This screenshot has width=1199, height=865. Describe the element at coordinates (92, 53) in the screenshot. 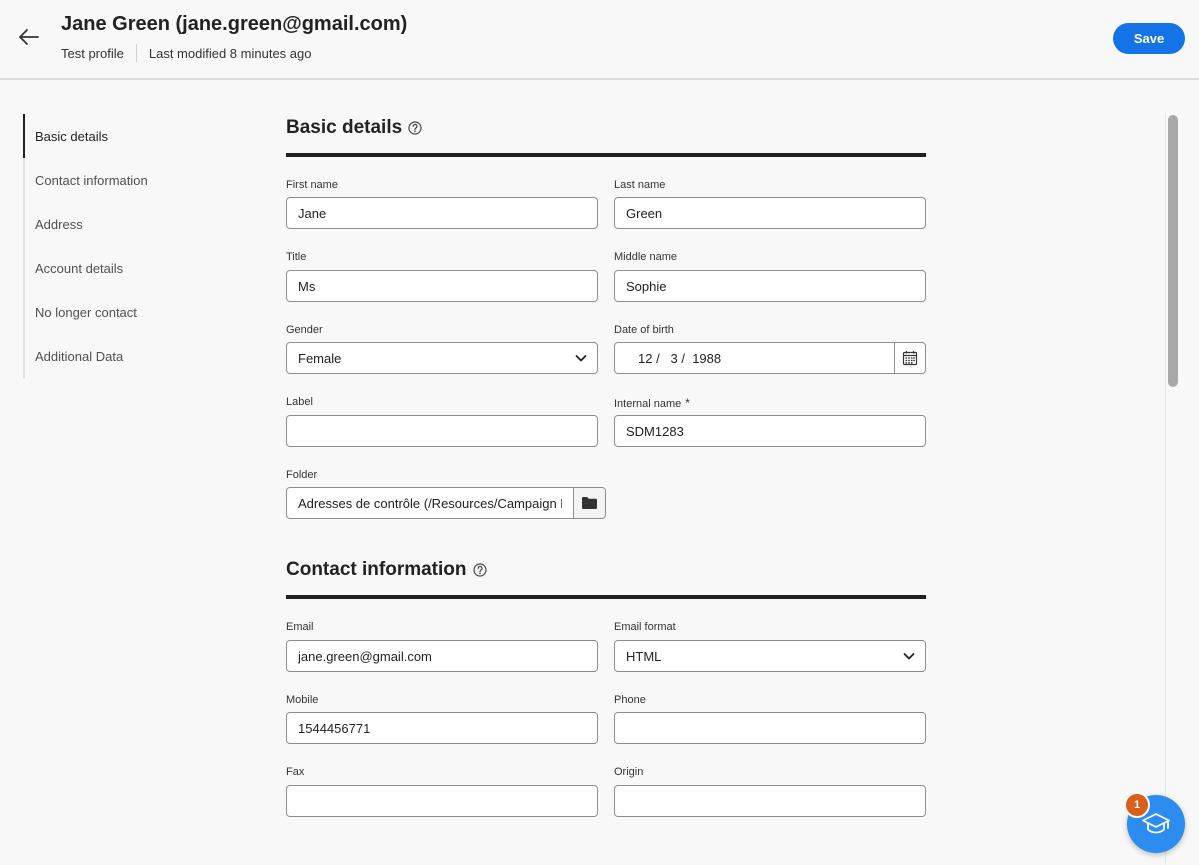

I see `profile-type: Test profile` at that location.